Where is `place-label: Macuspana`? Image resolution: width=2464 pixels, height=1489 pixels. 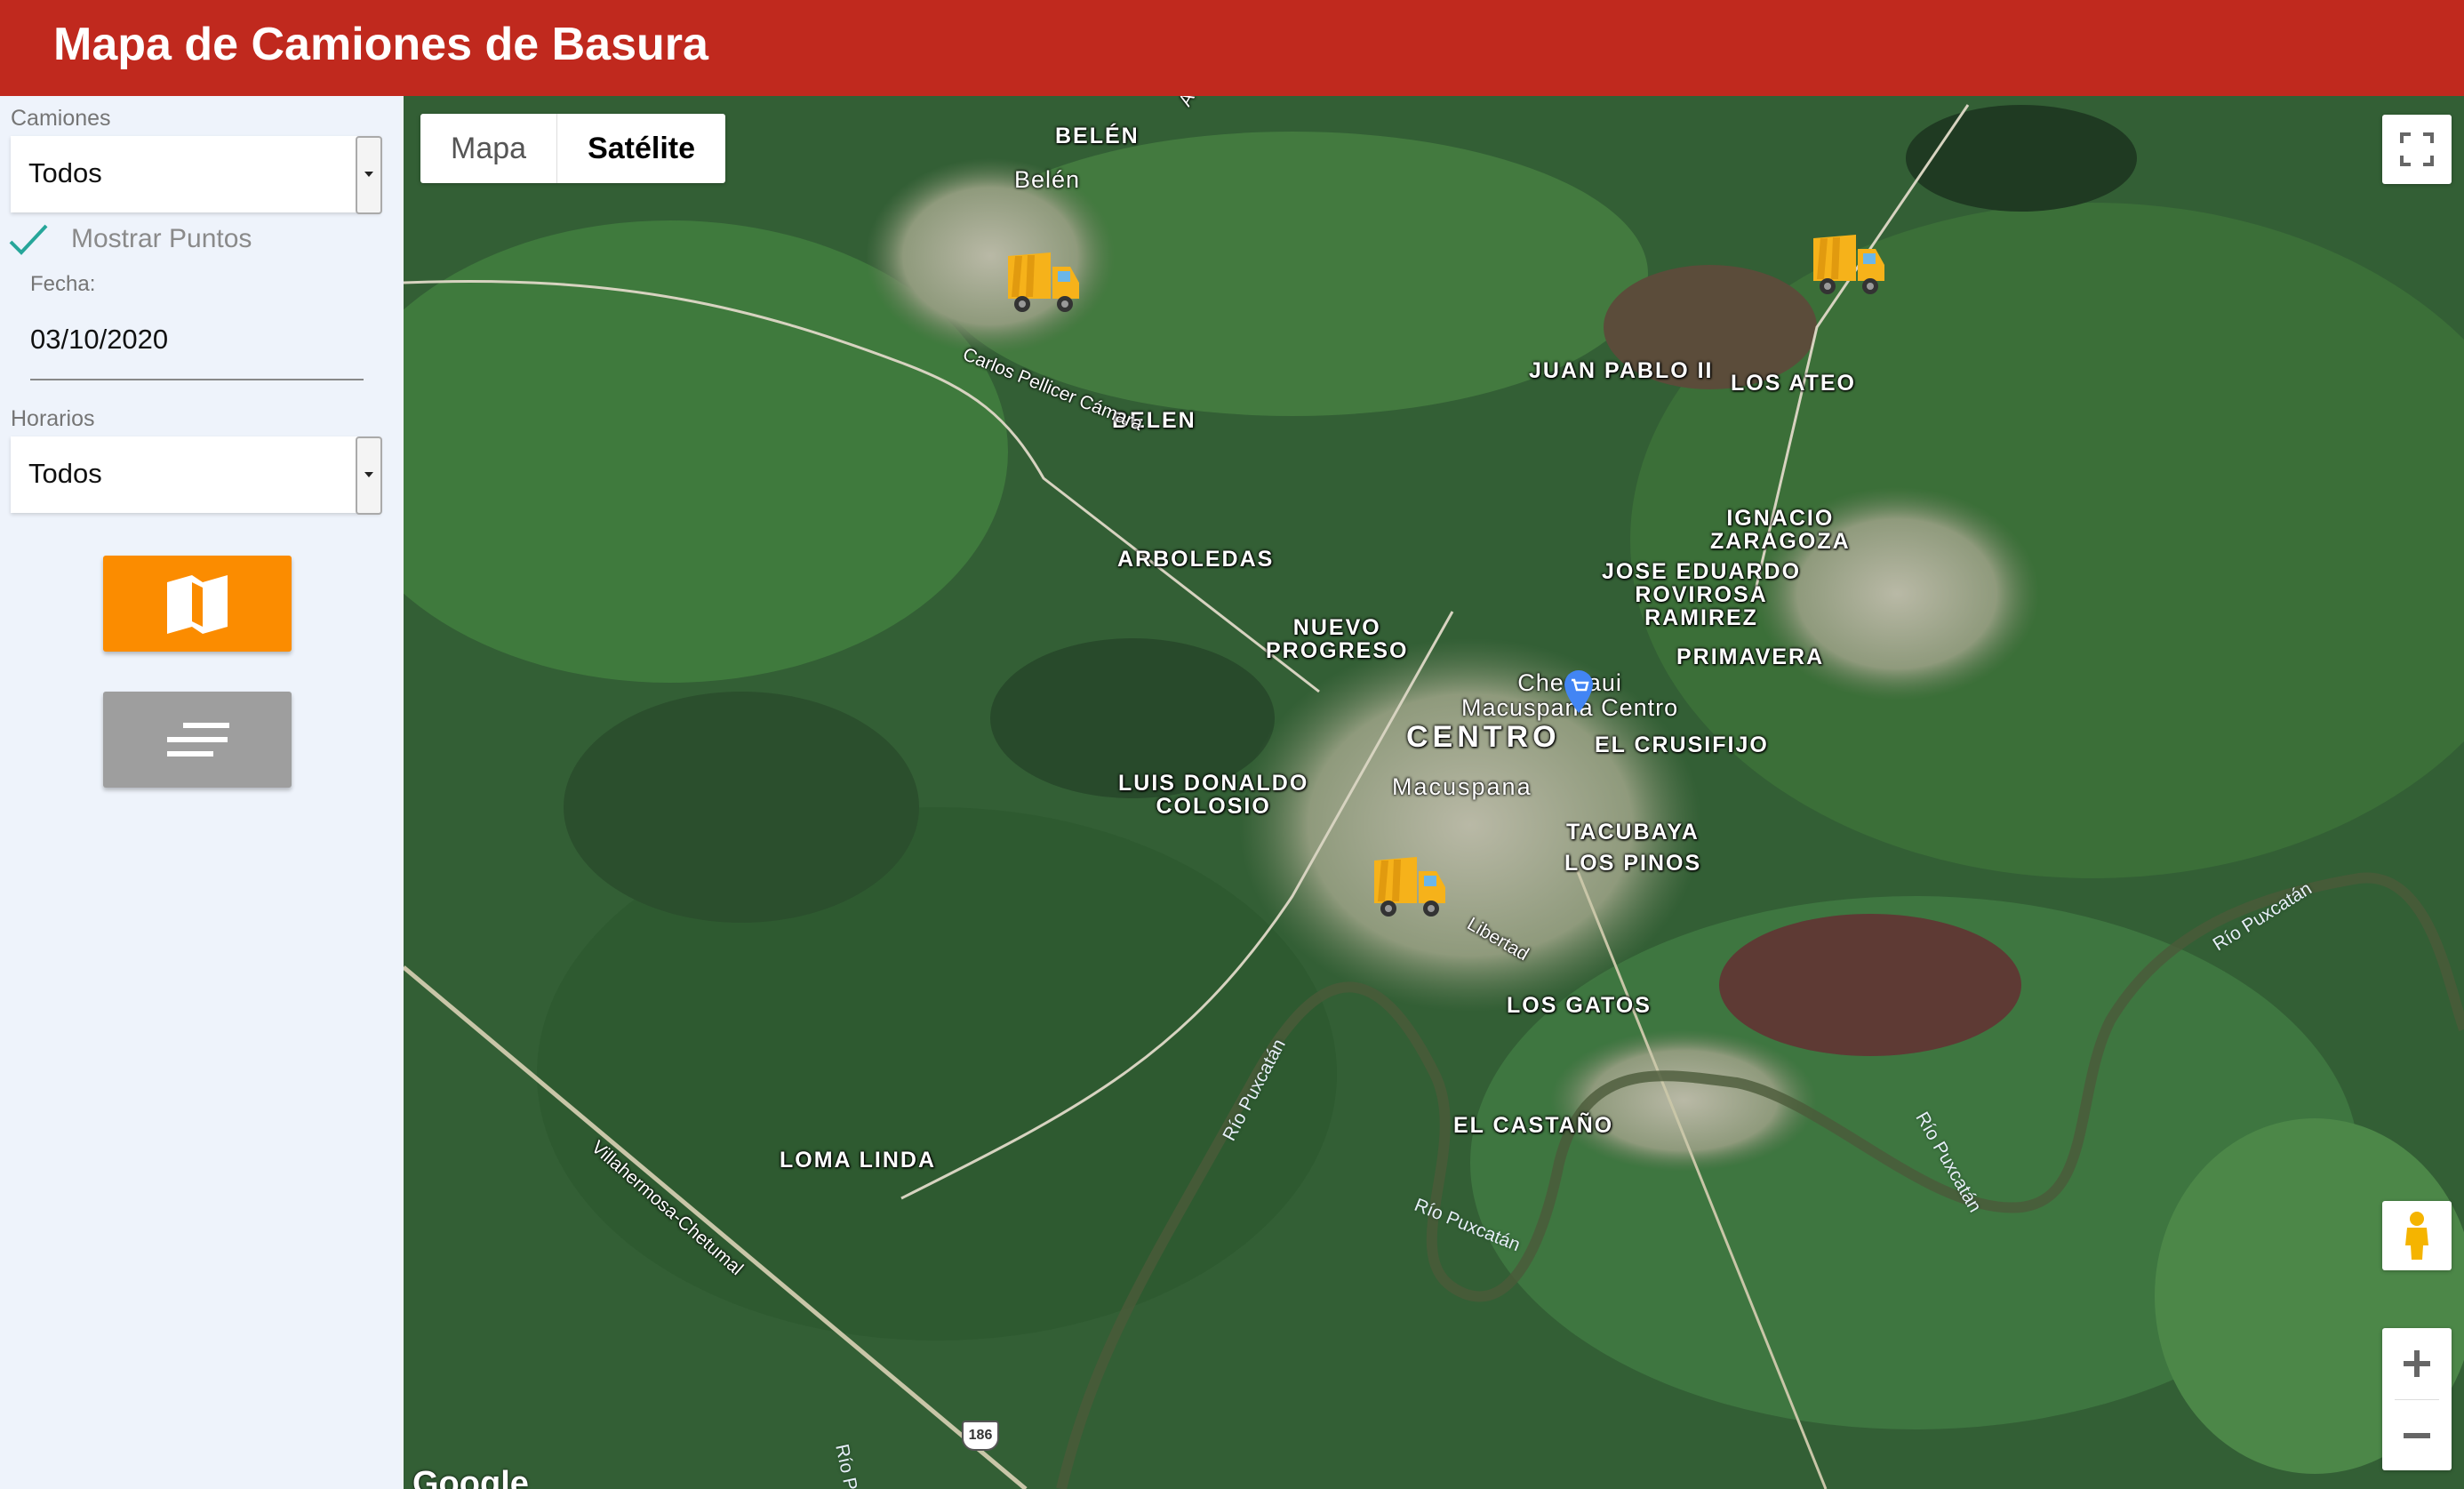
place-label: Macuspana is located at coordinates (1462, 786).